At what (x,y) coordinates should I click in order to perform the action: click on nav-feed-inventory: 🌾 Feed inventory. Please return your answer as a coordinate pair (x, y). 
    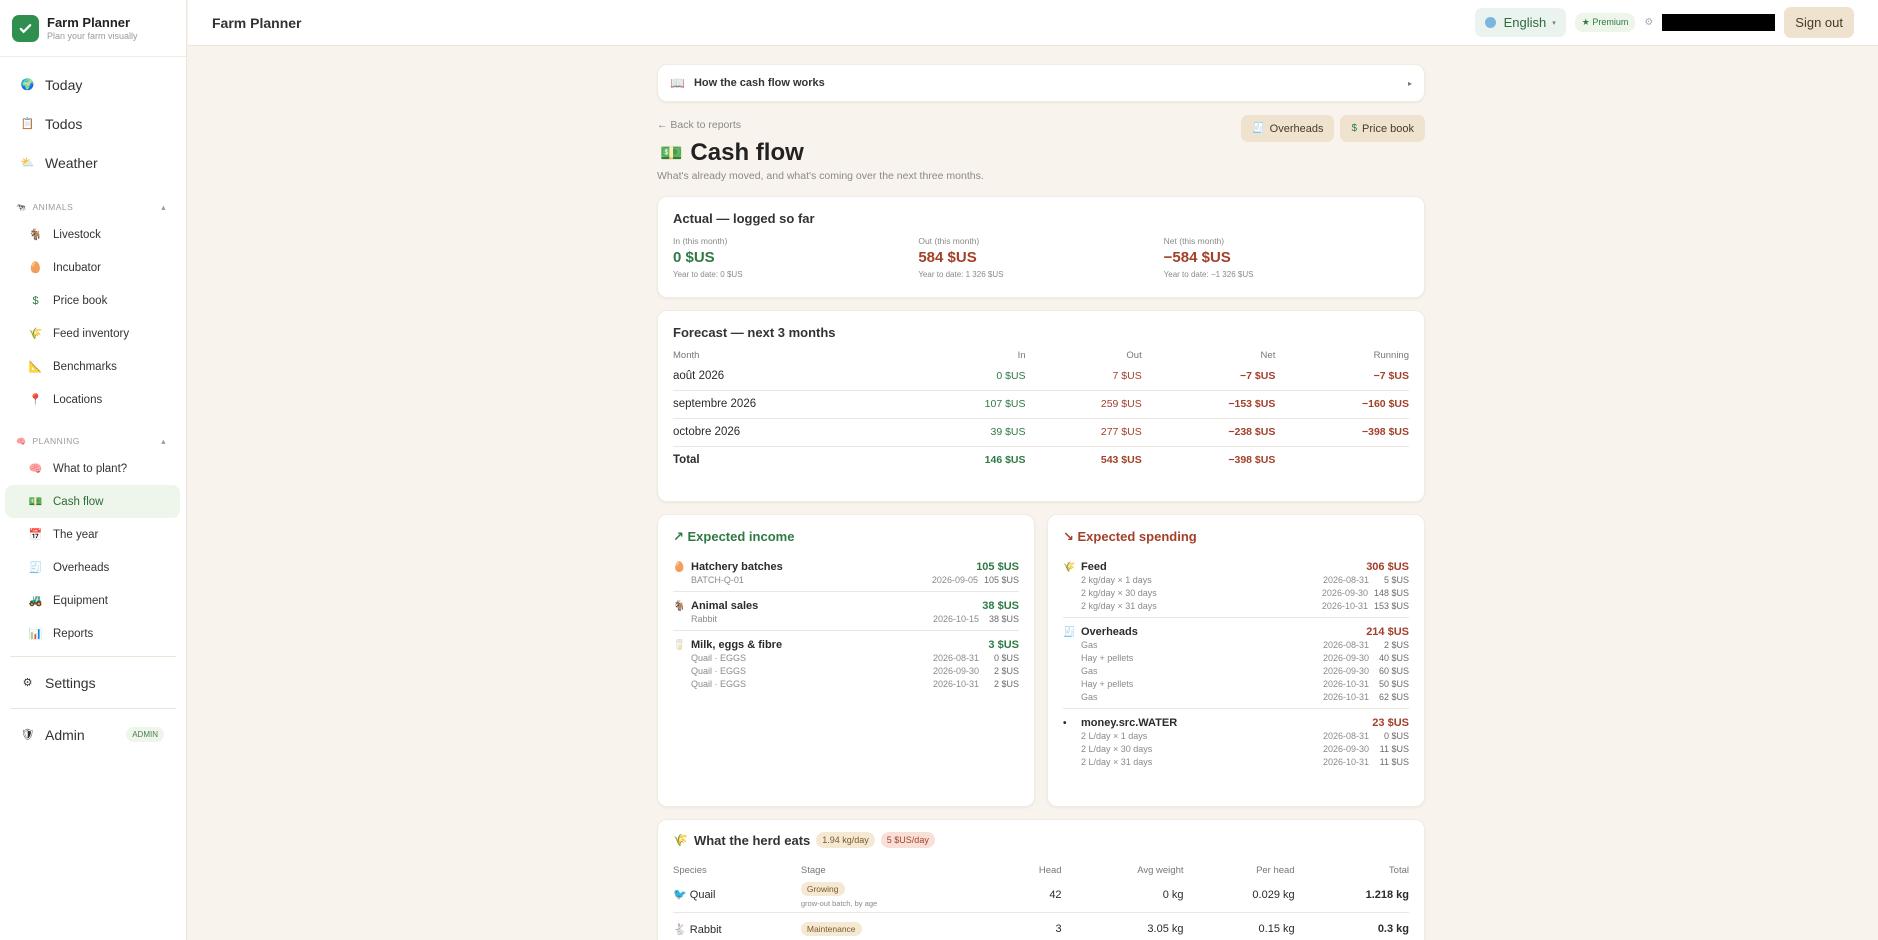
    Looking at the image, I should click on (92, 333).